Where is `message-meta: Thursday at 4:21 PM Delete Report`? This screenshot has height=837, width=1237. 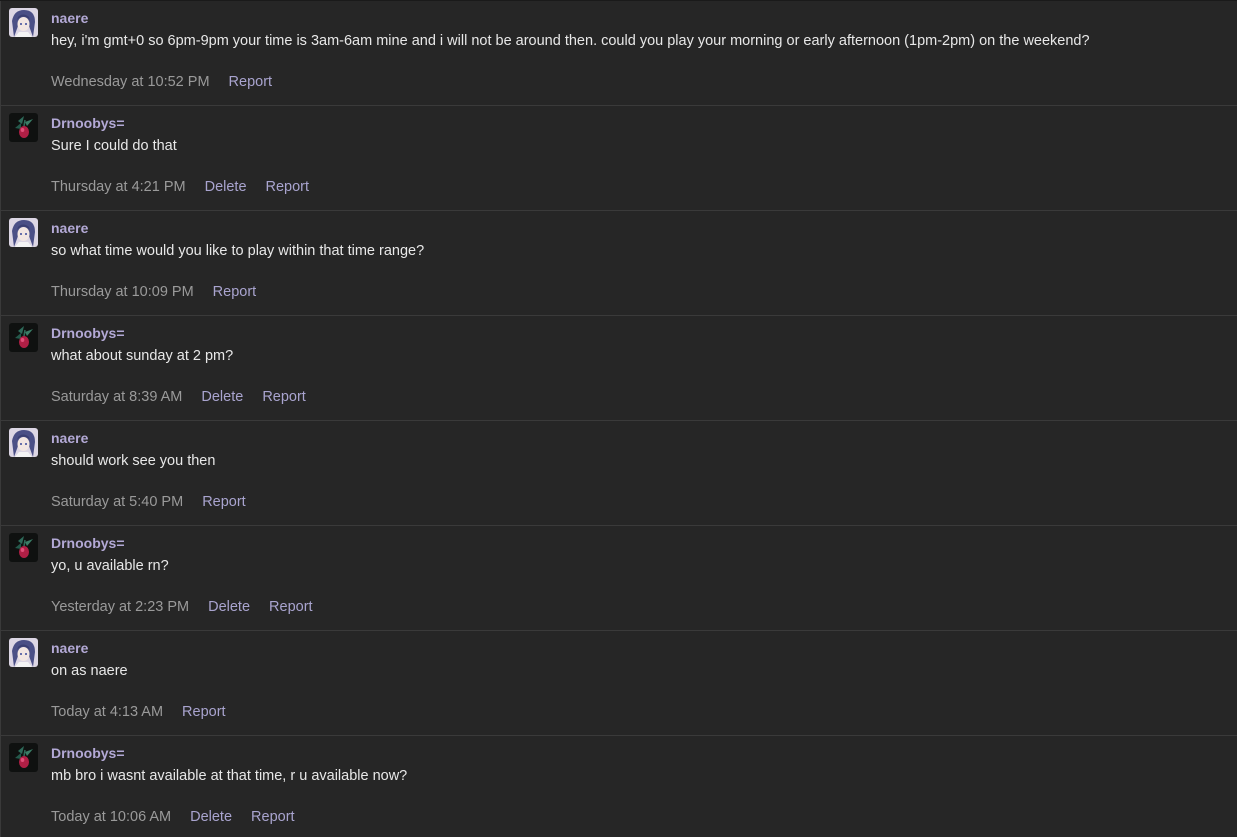
message-meta: Thursday at 4:21 PM Delete Report is located at coordinates (180, 187).